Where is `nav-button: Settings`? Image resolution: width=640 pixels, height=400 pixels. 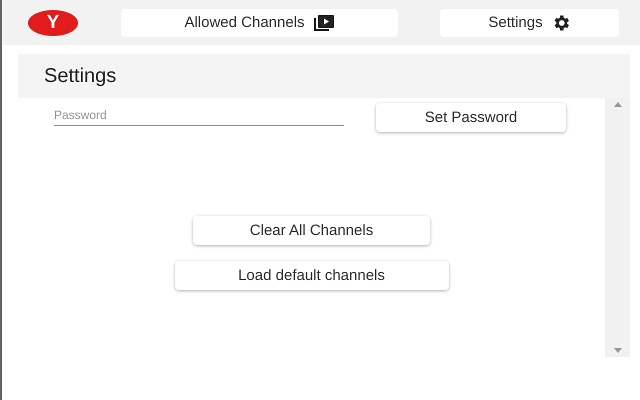 nav-button: Settings is located at coordinates (529, 22).